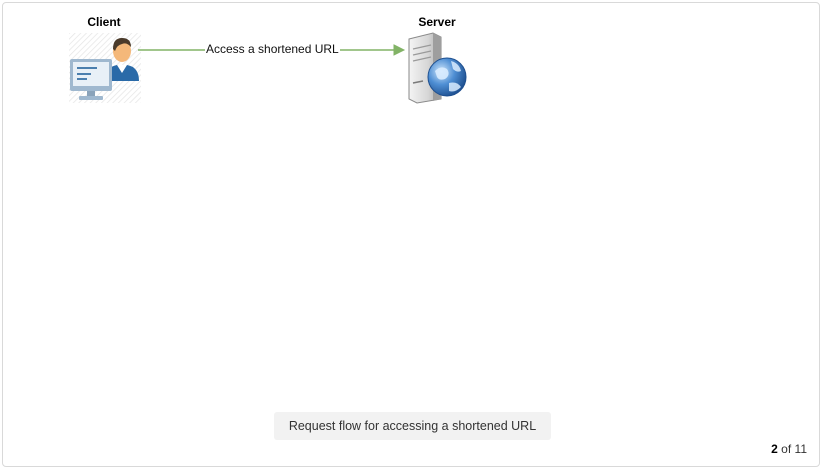 The image size is (826, 475). What do you see at coordinates (437, 22) in the screenshot?
I see `server-node-label: Server` at bounding box center [437, 22].